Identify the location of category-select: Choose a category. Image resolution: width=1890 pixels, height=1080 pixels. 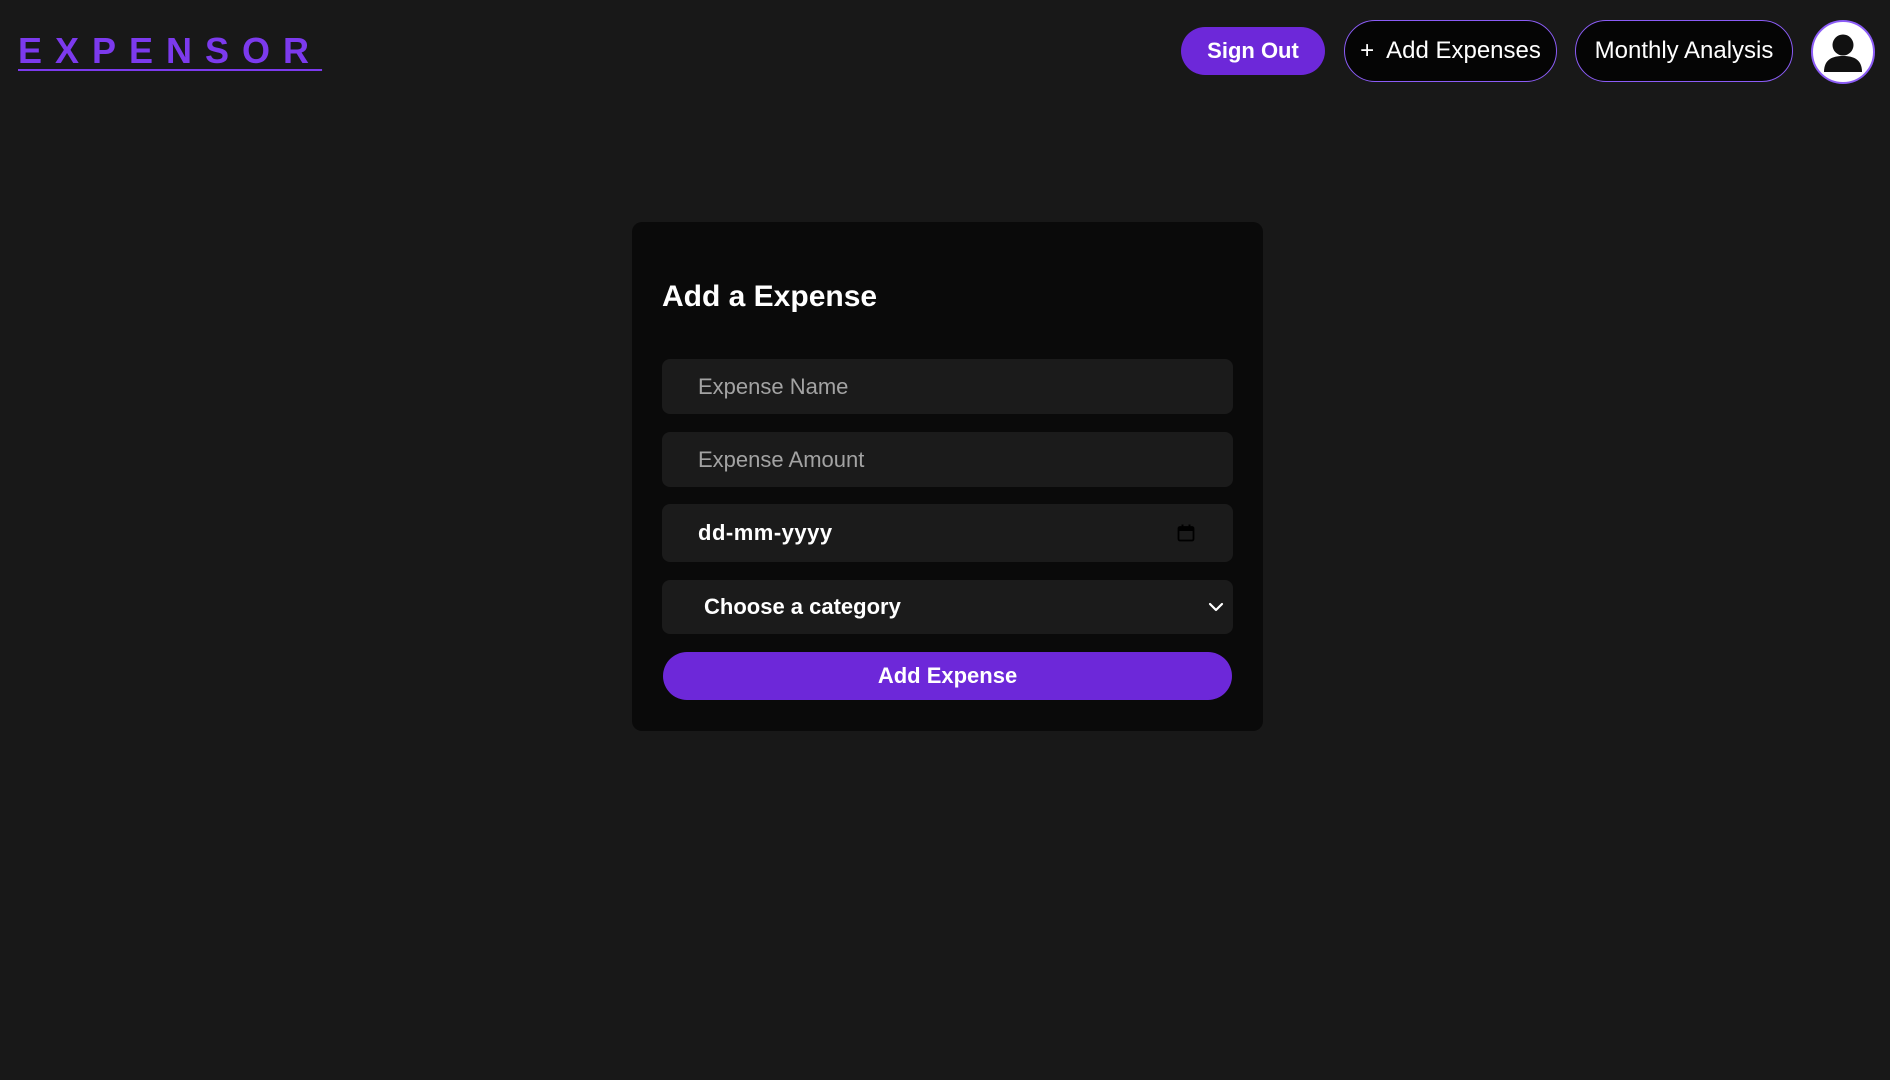
(947, 607).